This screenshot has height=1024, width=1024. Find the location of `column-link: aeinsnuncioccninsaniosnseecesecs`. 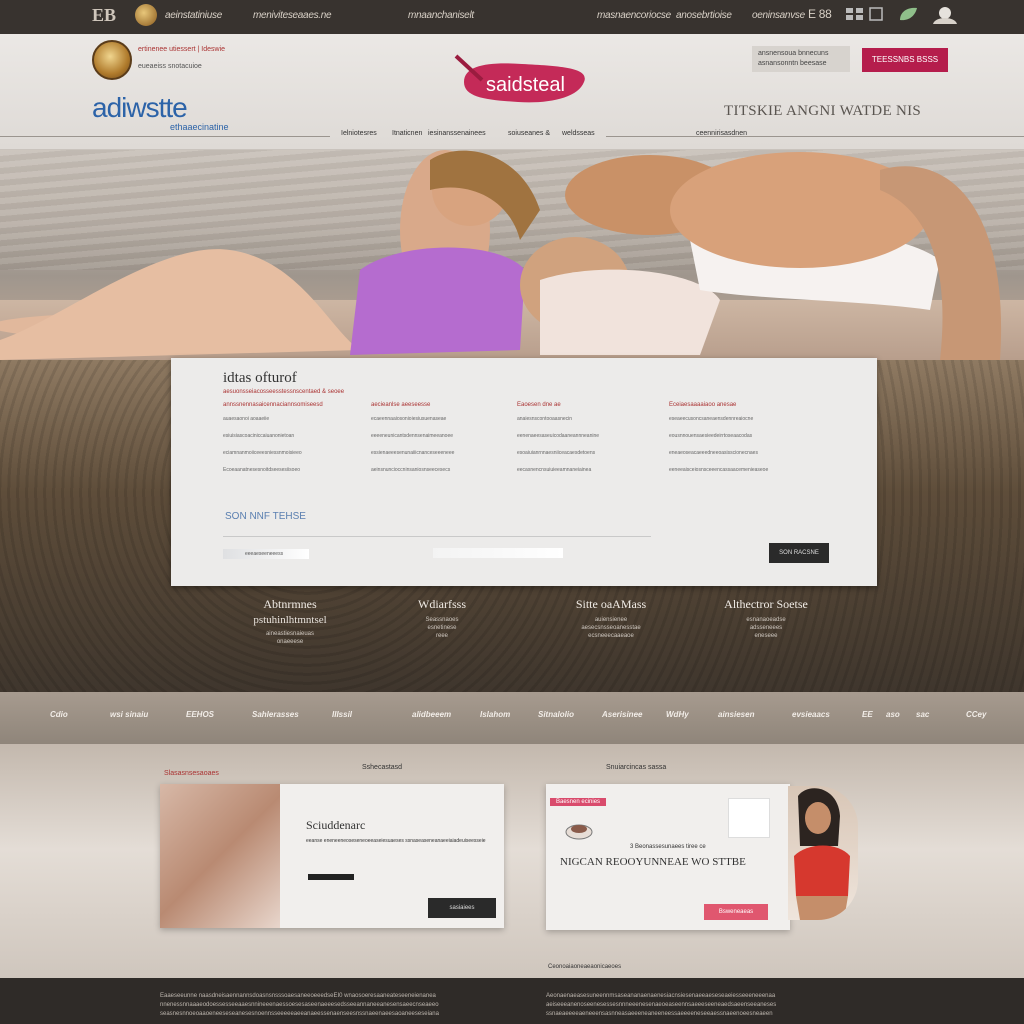

column-link: aeinsnuncioccninsaniosnseecesecs is located at coordinates (441, 475).